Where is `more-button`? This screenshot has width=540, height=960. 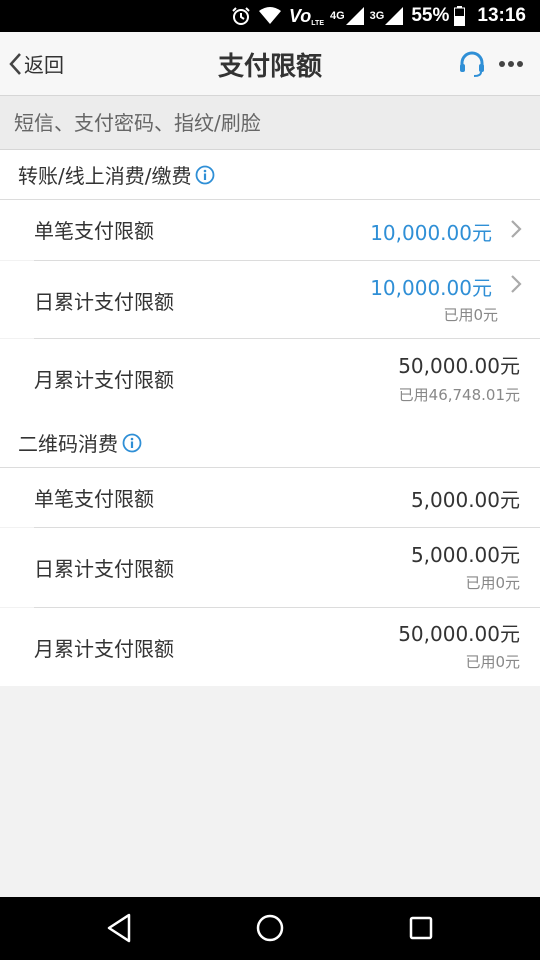
more-button is located at coordinates (511, 64).